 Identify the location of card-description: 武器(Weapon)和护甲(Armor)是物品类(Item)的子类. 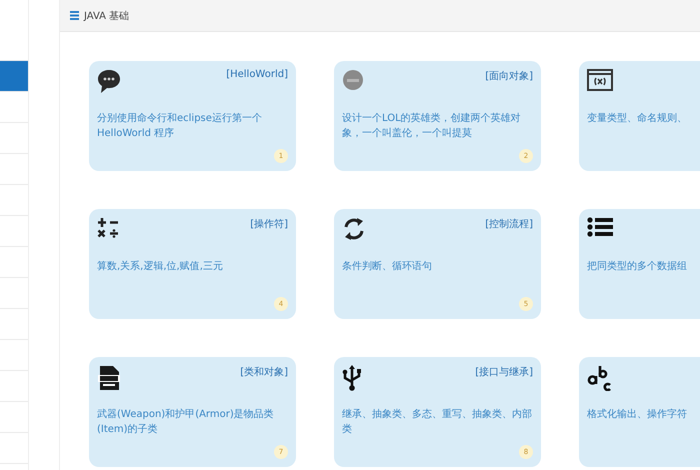
(186, 422).